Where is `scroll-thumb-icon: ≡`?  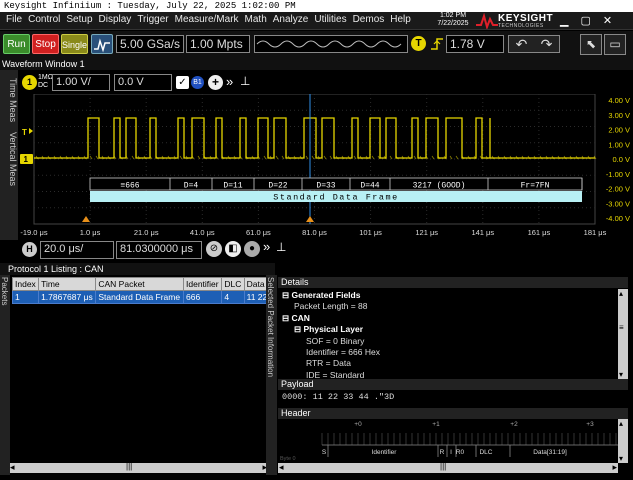 scroll-thumb-icon: ≡ is located at coordinates (621, 327).